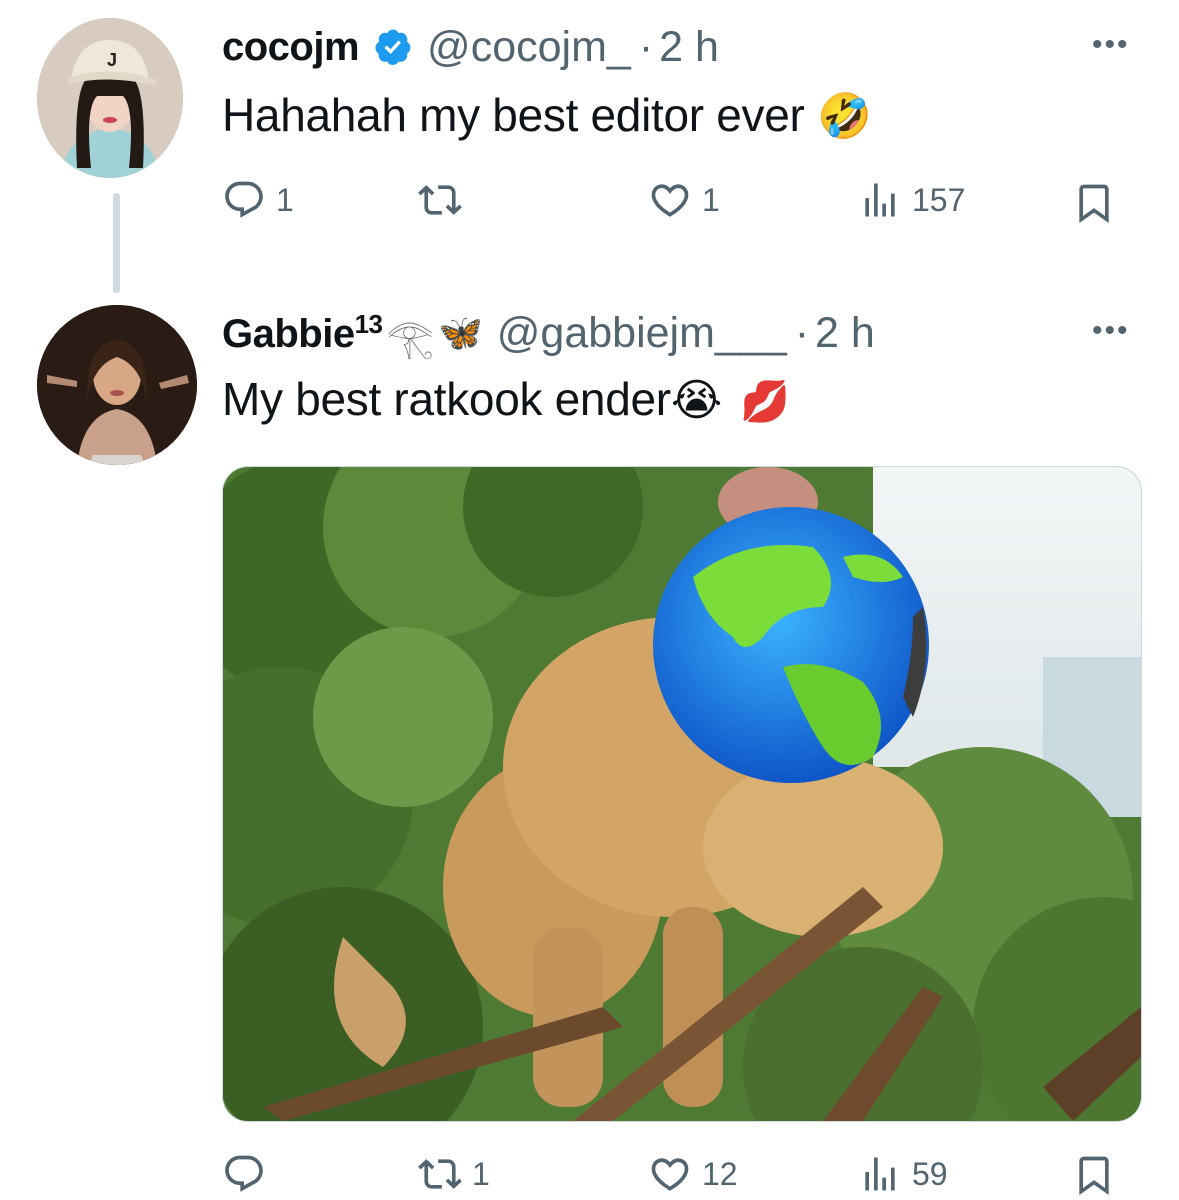  Describe the element at coordinates (285, 199) in the screenshot. I see `reply-count: 1` at that location.